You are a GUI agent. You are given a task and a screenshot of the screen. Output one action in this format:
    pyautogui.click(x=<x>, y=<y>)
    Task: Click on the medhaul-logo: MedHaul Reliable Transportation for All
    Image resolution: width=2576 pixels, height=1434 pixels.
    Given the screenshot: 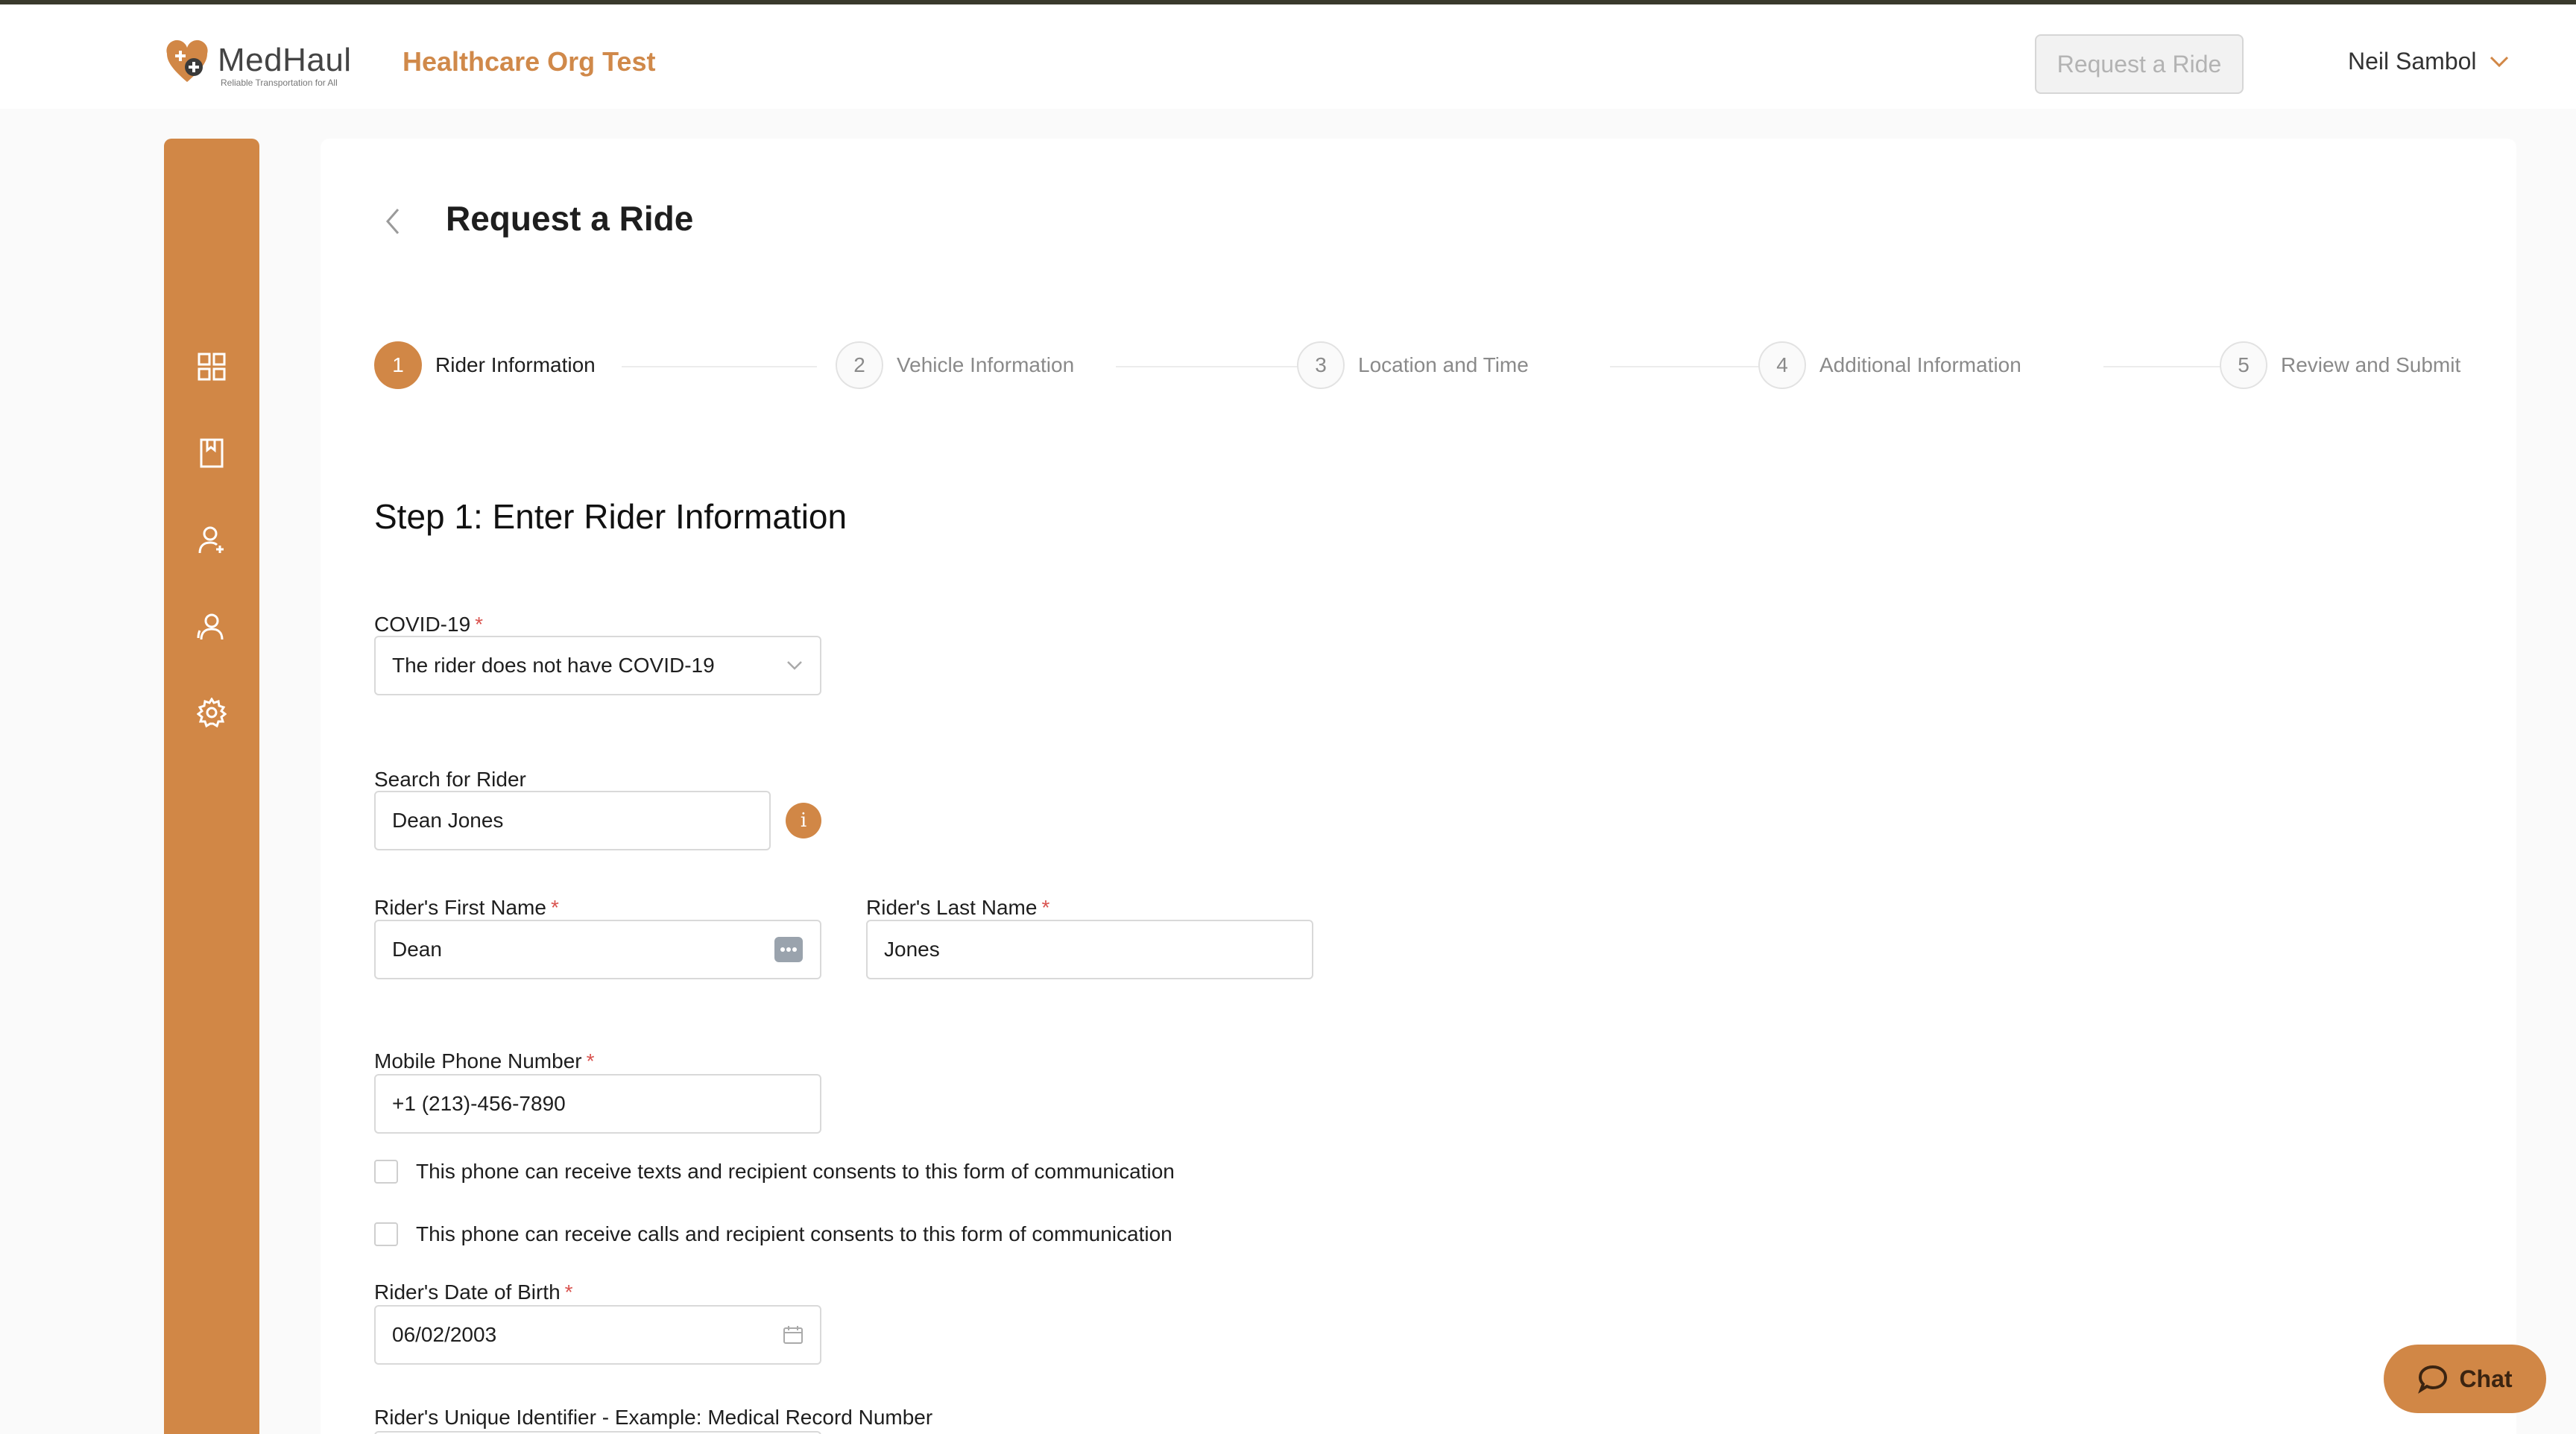 What is the action you would take?
    pyautogui.click(x=261, y=64)
    